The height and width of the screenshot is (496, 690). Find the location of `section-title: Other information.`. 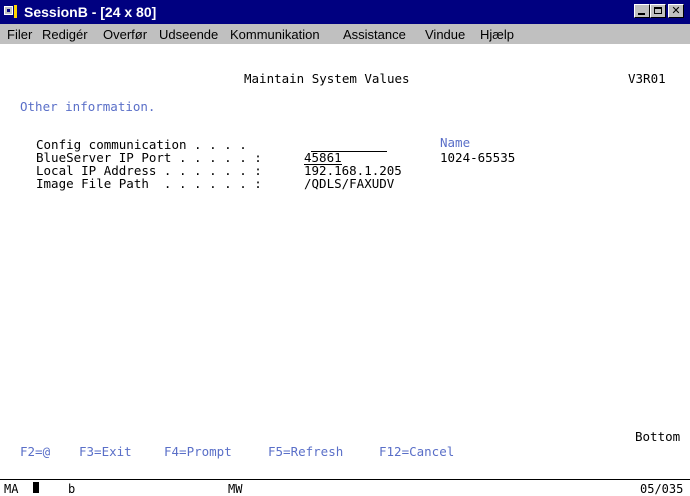

section-title: Other information. is located at coordinates (88, 106).